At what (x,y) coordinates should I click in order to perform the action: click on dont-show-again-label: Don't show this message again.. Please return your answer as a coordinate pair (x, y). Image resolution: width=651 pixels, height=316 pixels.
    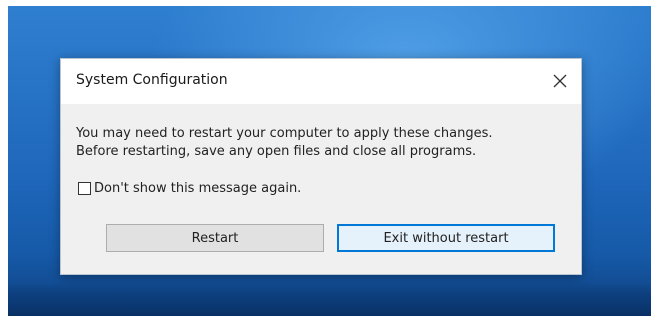
    Looking at the image, I should click on (198, 188).